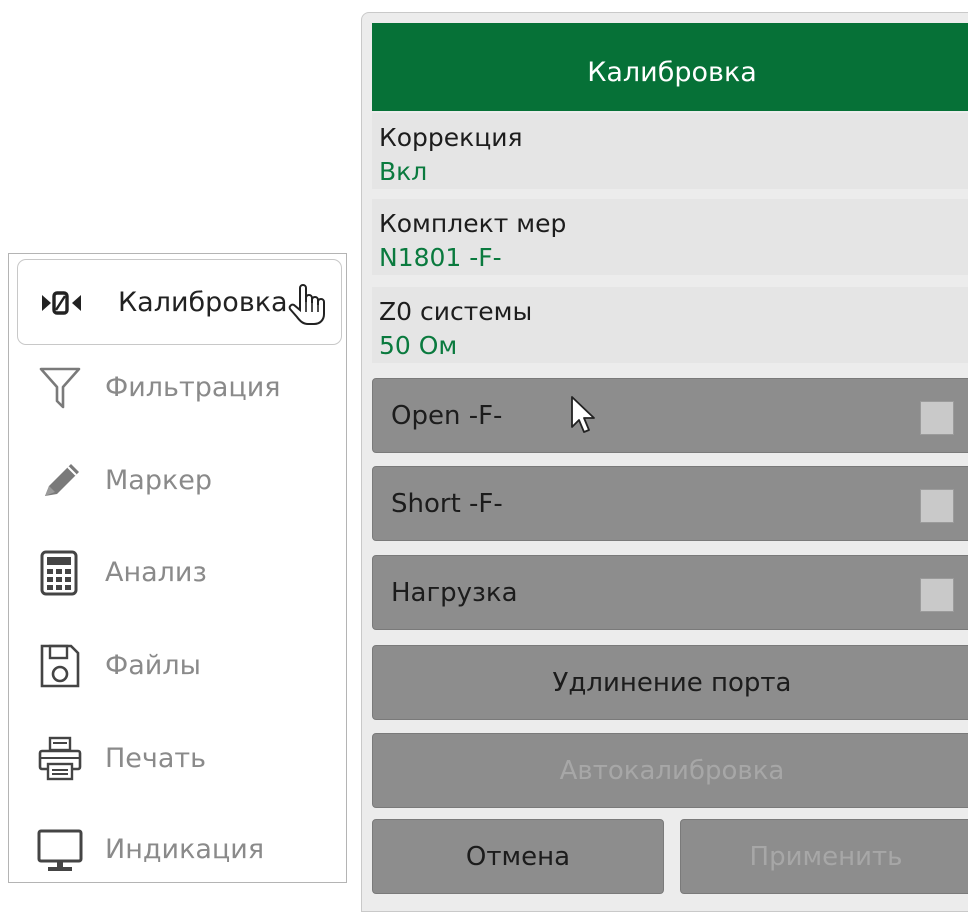 The width and height of the screenshot is (968, 912). Describe the element at coordinates (670, 151) in the screenshot. I see `correction-button: Коррекция Вкл` at that location.